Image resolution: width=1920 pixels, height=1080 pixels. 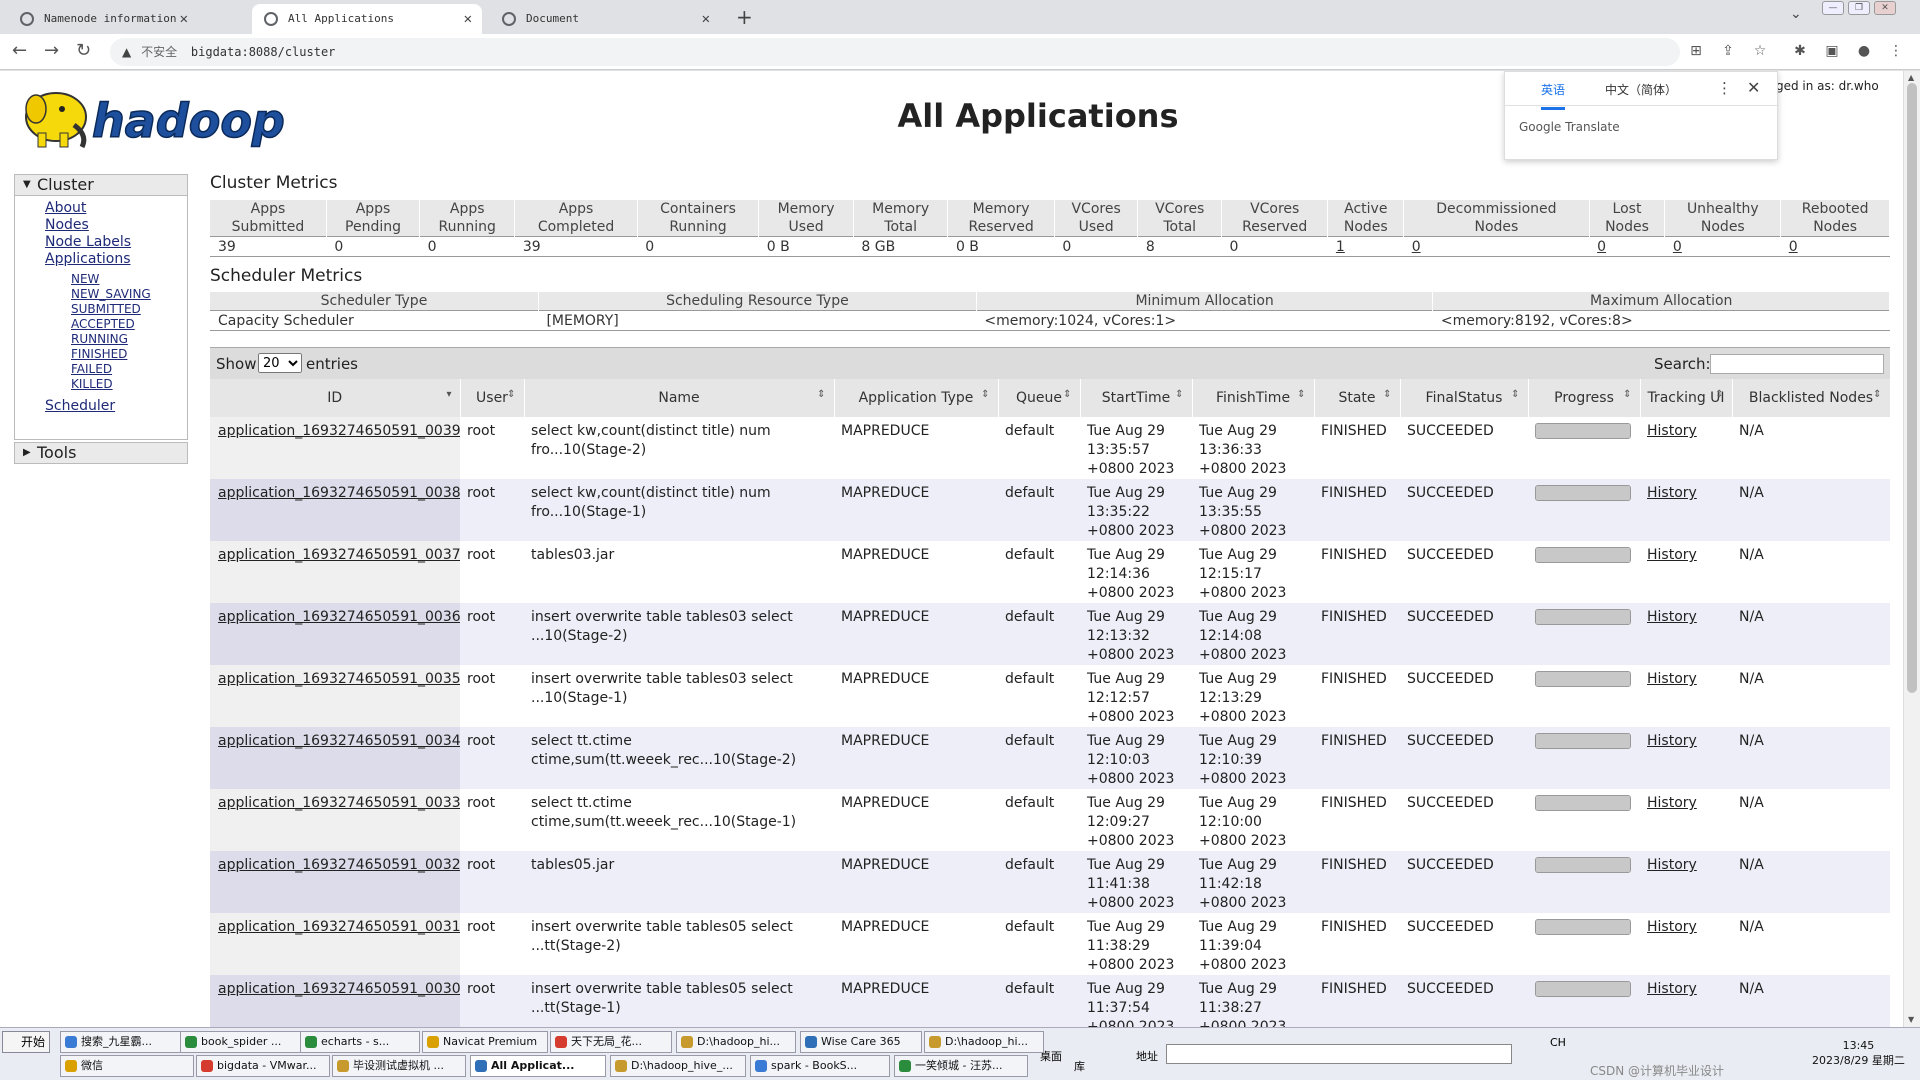 What do you see at coordinates (83, 50) in the screenshot?
I see `reload-icon: ↻` at bounding box center [83, 50].